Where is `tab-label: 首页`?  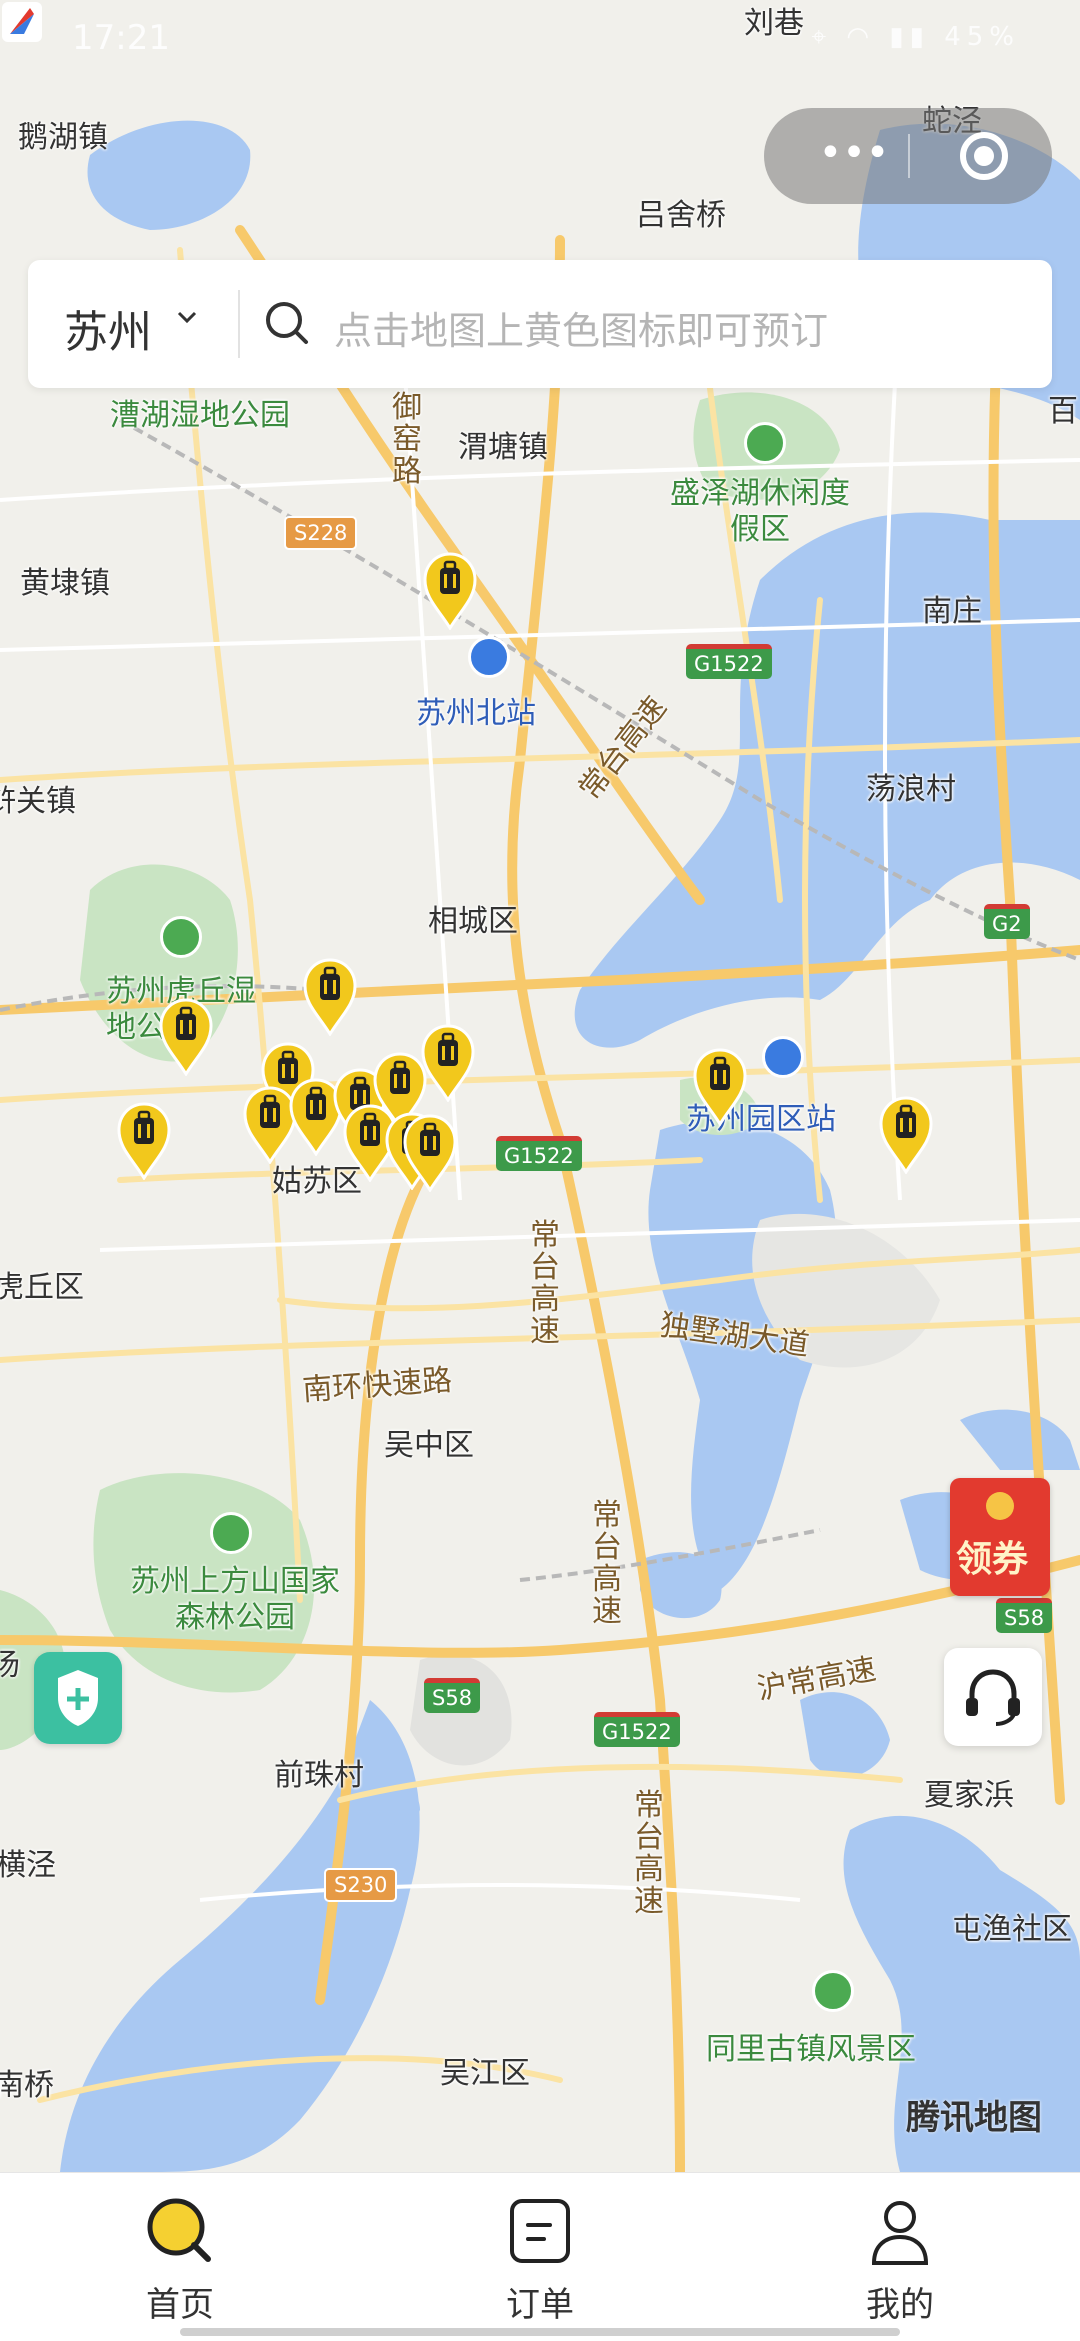
tab-label: 首页 is located at coordinates (180, 2305).